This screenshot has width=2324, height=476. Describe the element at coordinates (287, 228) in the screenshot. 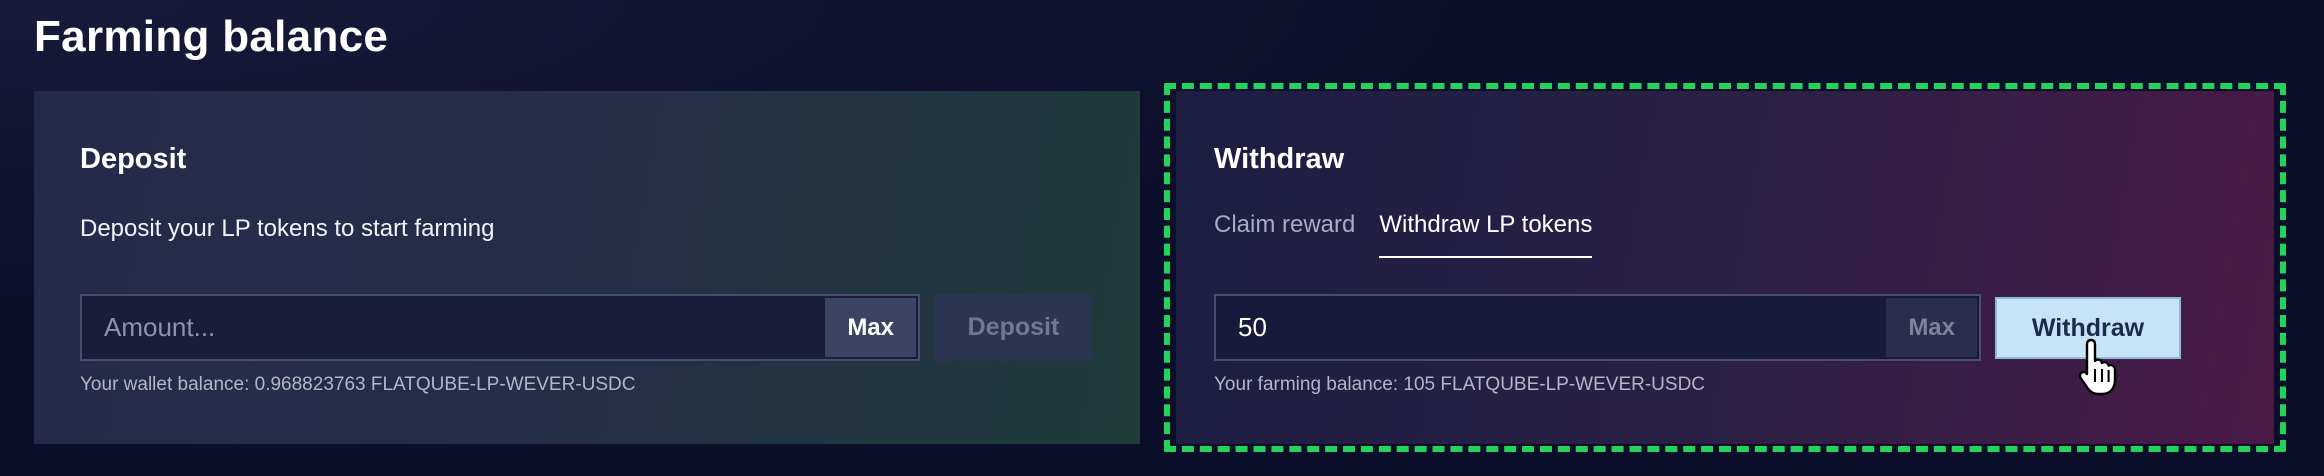

I see `deposit-description: Deposit your LP tokens to start farming` at that location.